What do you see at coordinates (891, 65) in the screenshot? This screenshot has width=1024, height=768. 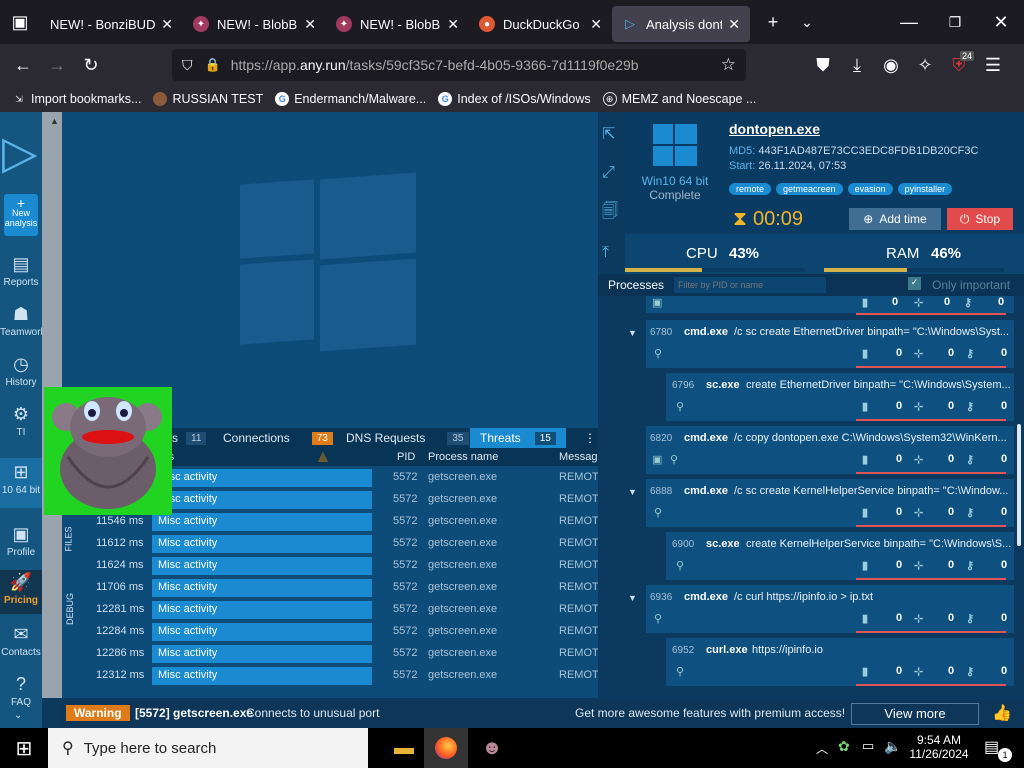 I see `account-icon: ◉` at bounding box center [891, 65].